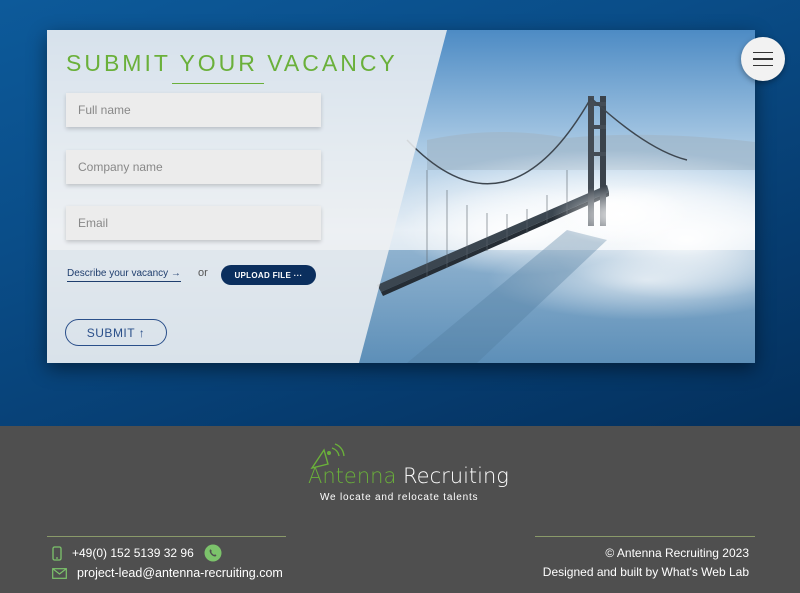  I want to click on page-title: SUBMIT YOUR VACANCY, so click(232, 63).